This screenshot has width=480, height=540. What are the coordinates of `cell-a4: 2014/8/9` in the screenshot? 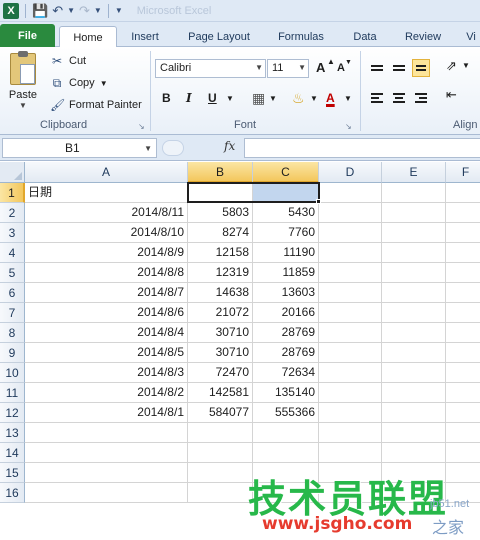 It's located at (106, 253).